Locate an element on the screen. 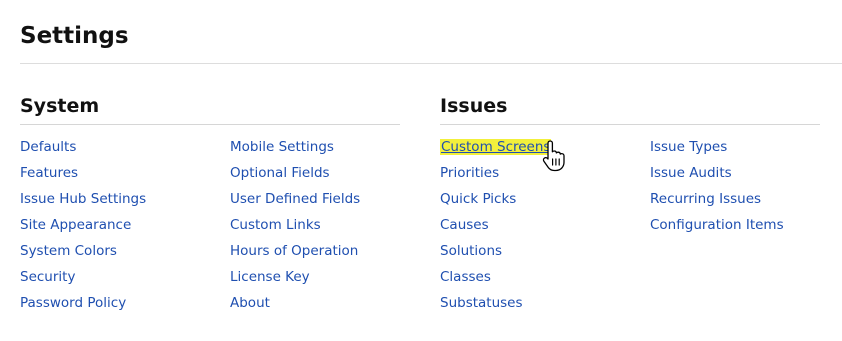  link-recurring-issues: Recurring Issues is located at coordinates (705, 199).